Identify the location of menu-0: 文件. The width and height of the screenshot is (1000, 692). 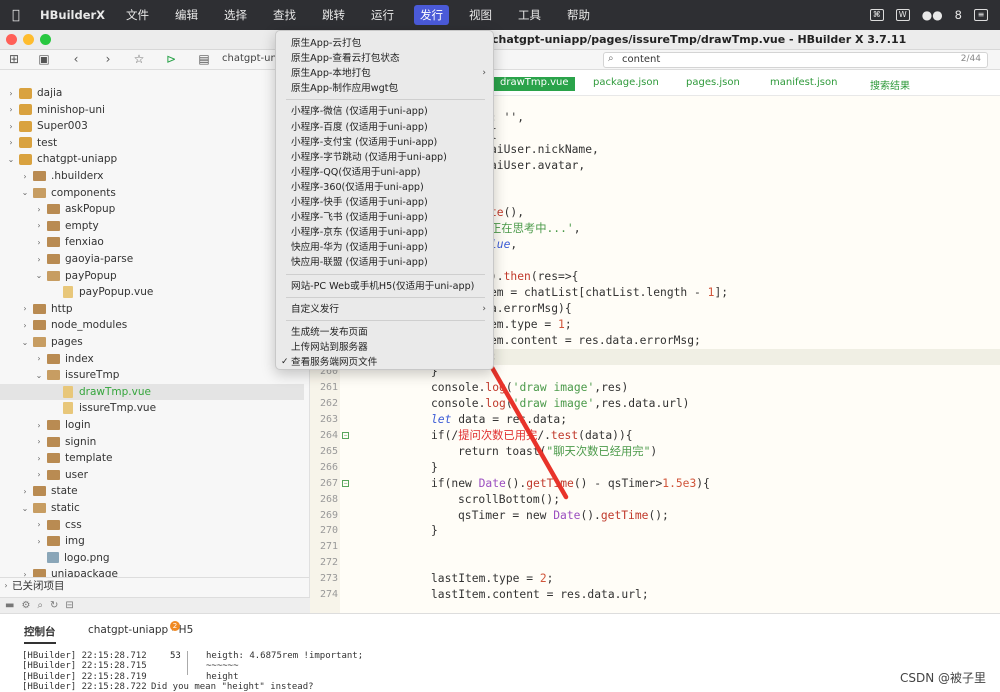
(137, 15).